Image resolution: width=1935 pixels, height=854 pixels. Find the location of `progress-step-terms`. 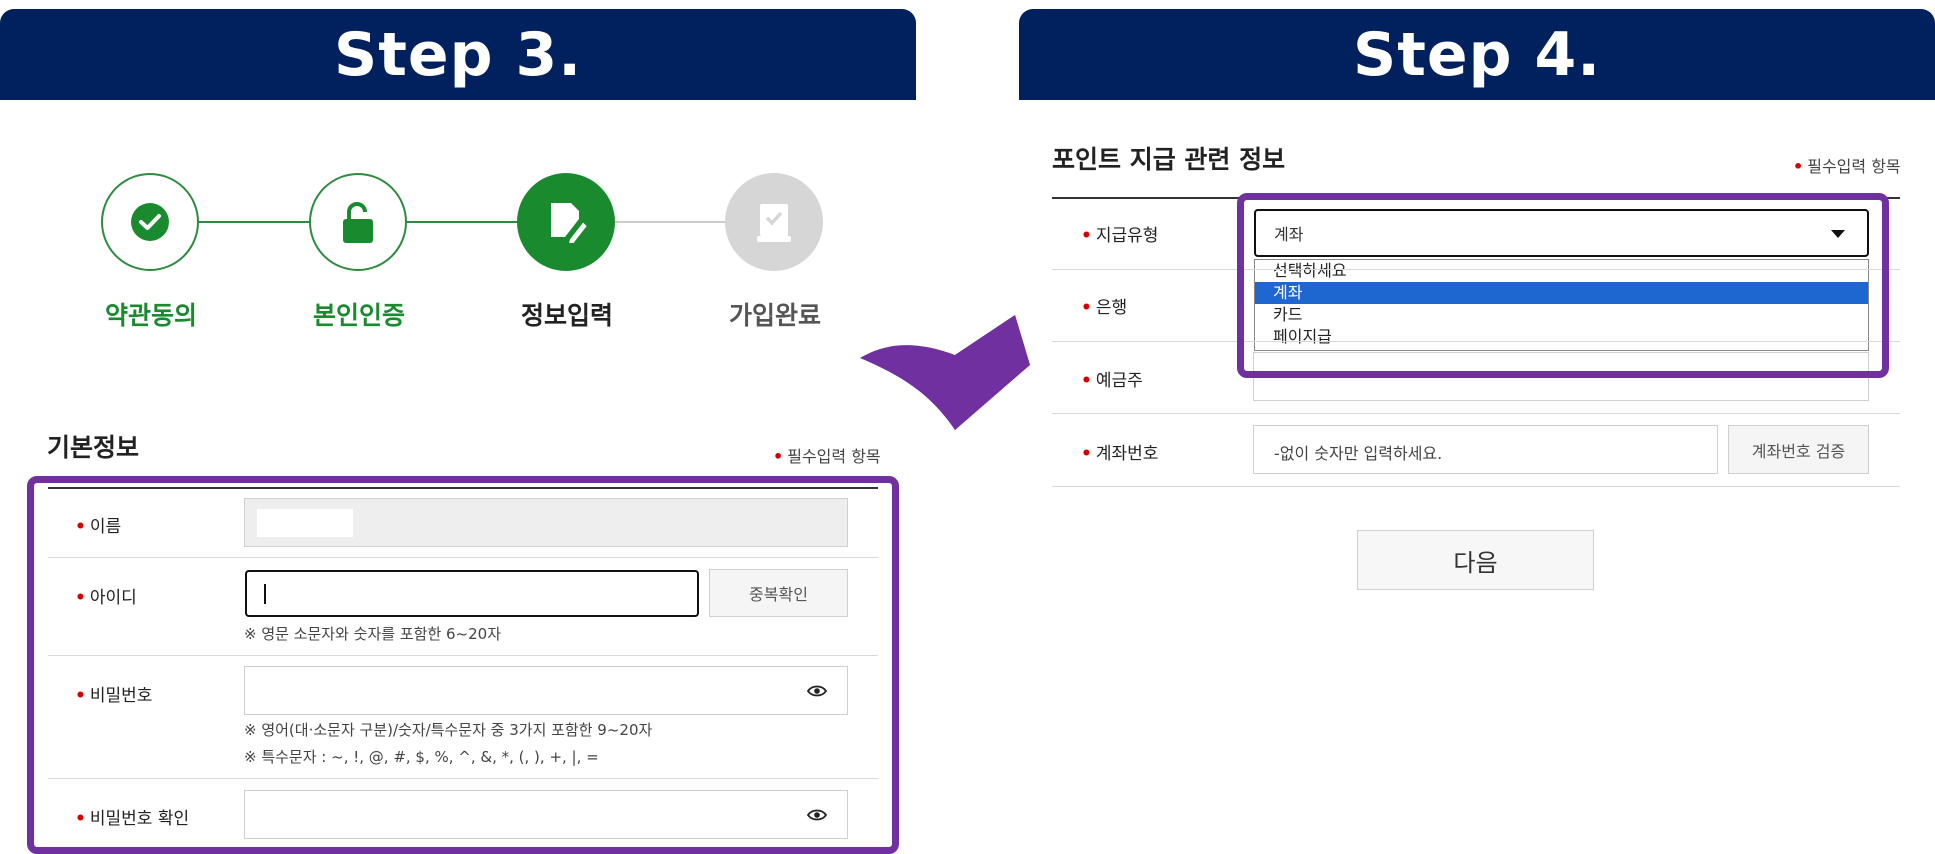

progress-step-terms is located at coordinates (150, 222).